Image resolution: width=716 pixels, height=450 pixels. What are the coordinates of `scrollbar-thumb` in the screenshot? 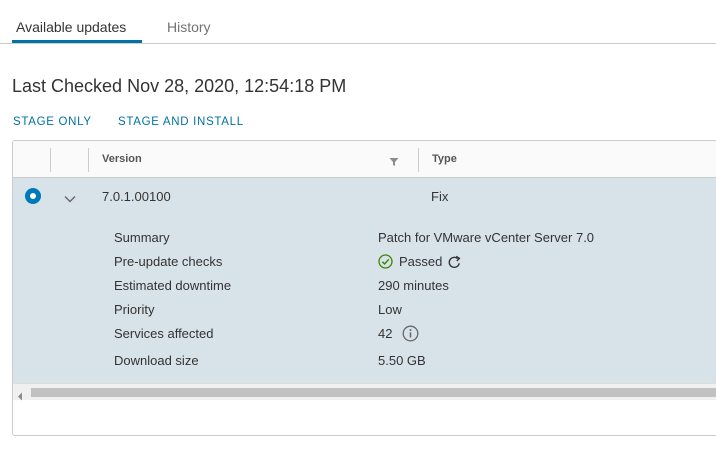 It's located at (373, 392).